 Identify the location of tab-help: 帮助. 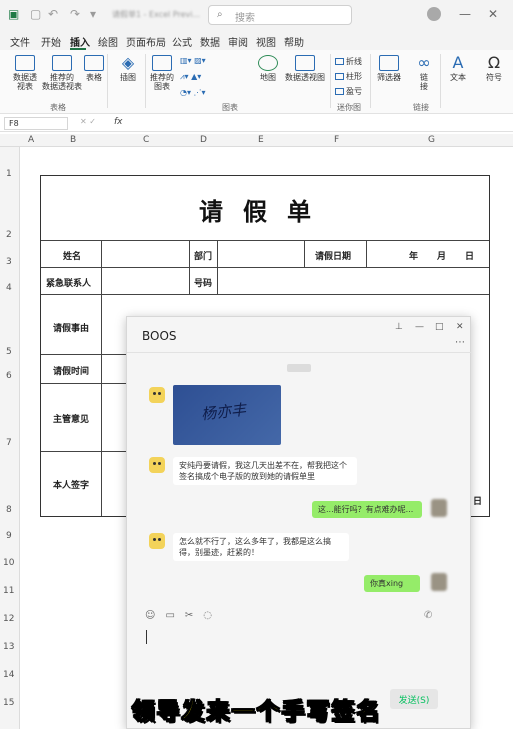
(294, 41).